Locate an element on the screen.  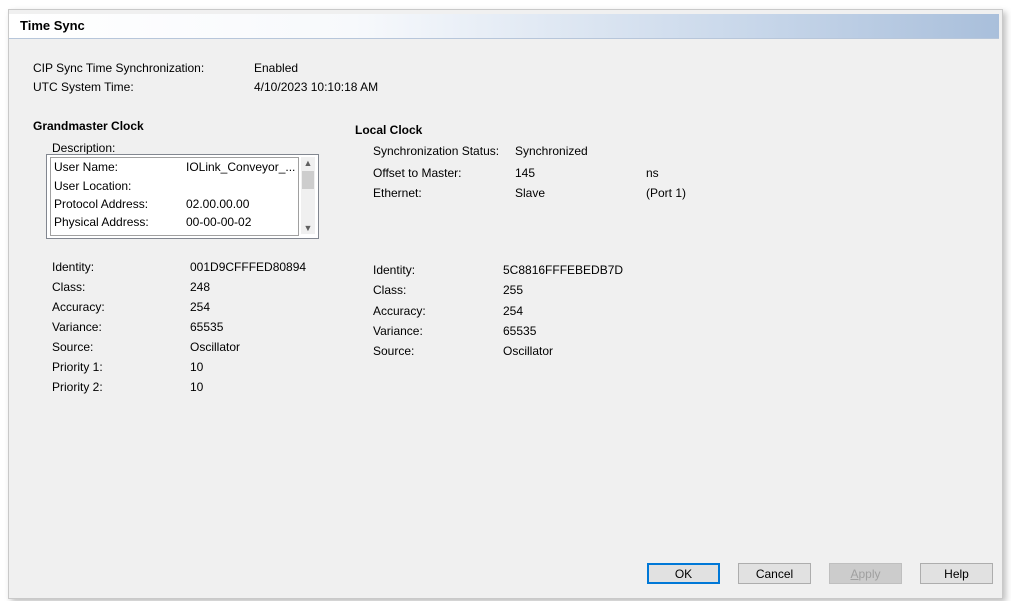
gm-accuracy-label: Accuracy: is located at coordinates (78, 307).